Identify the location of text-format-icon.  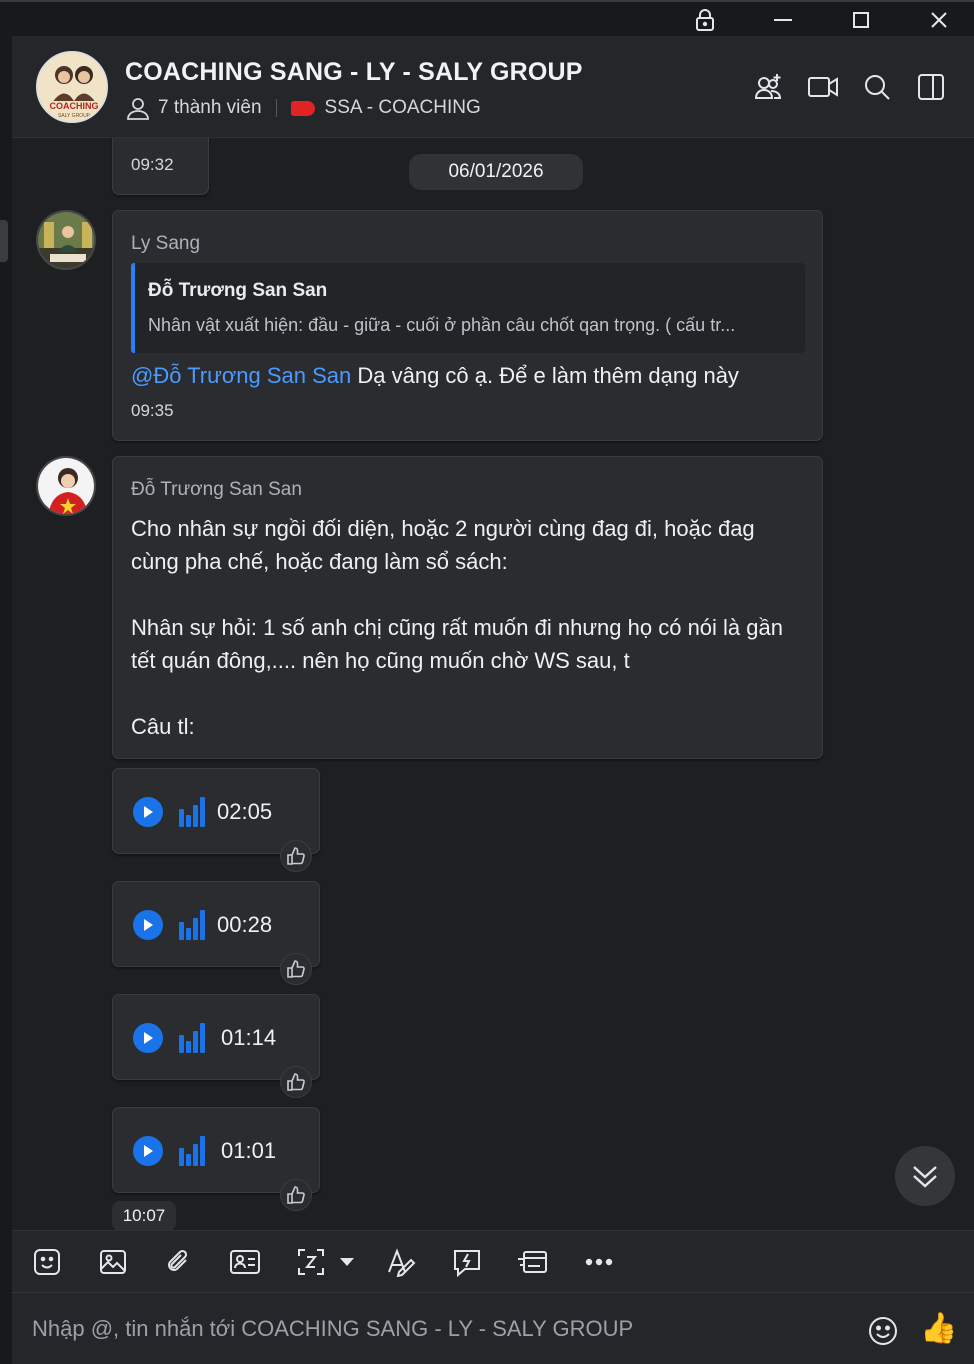
(401, 1262).